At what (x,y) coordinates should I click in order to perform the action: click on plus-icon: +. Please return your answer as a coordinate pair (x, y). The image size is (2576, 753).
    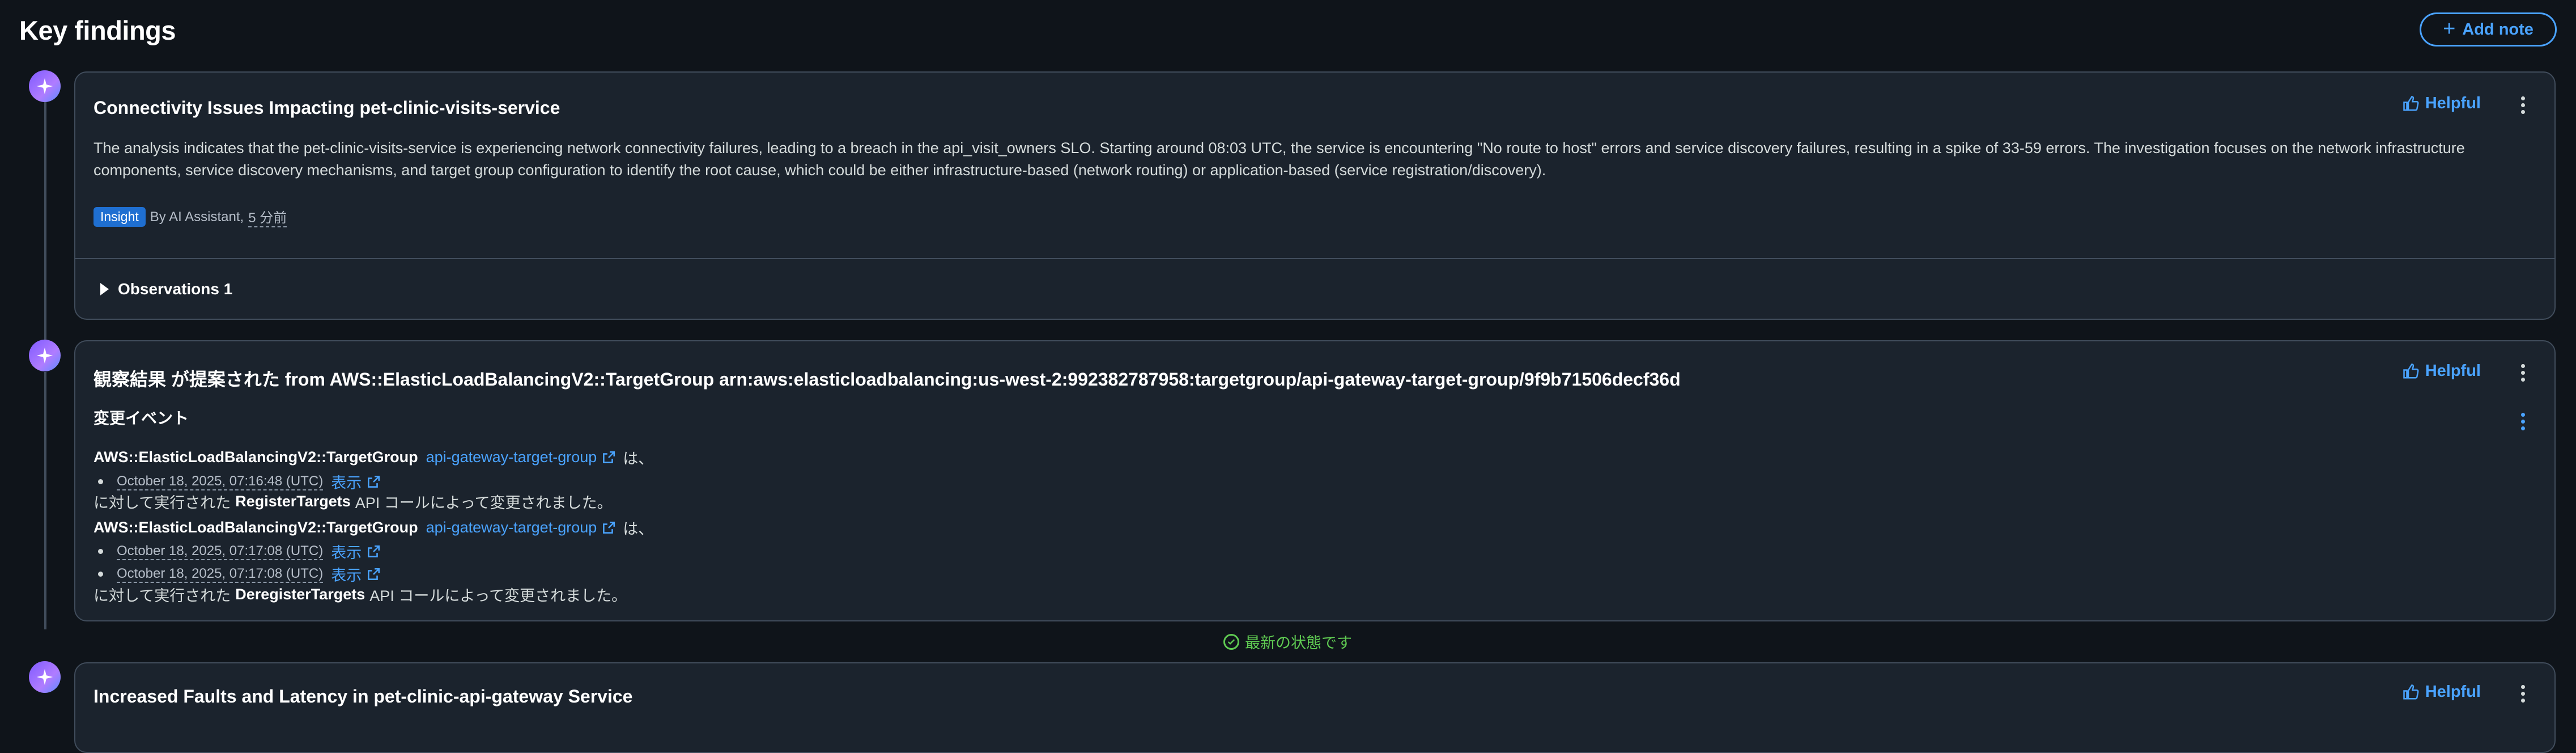
    Looking at the image, I should click on (2449, 28).